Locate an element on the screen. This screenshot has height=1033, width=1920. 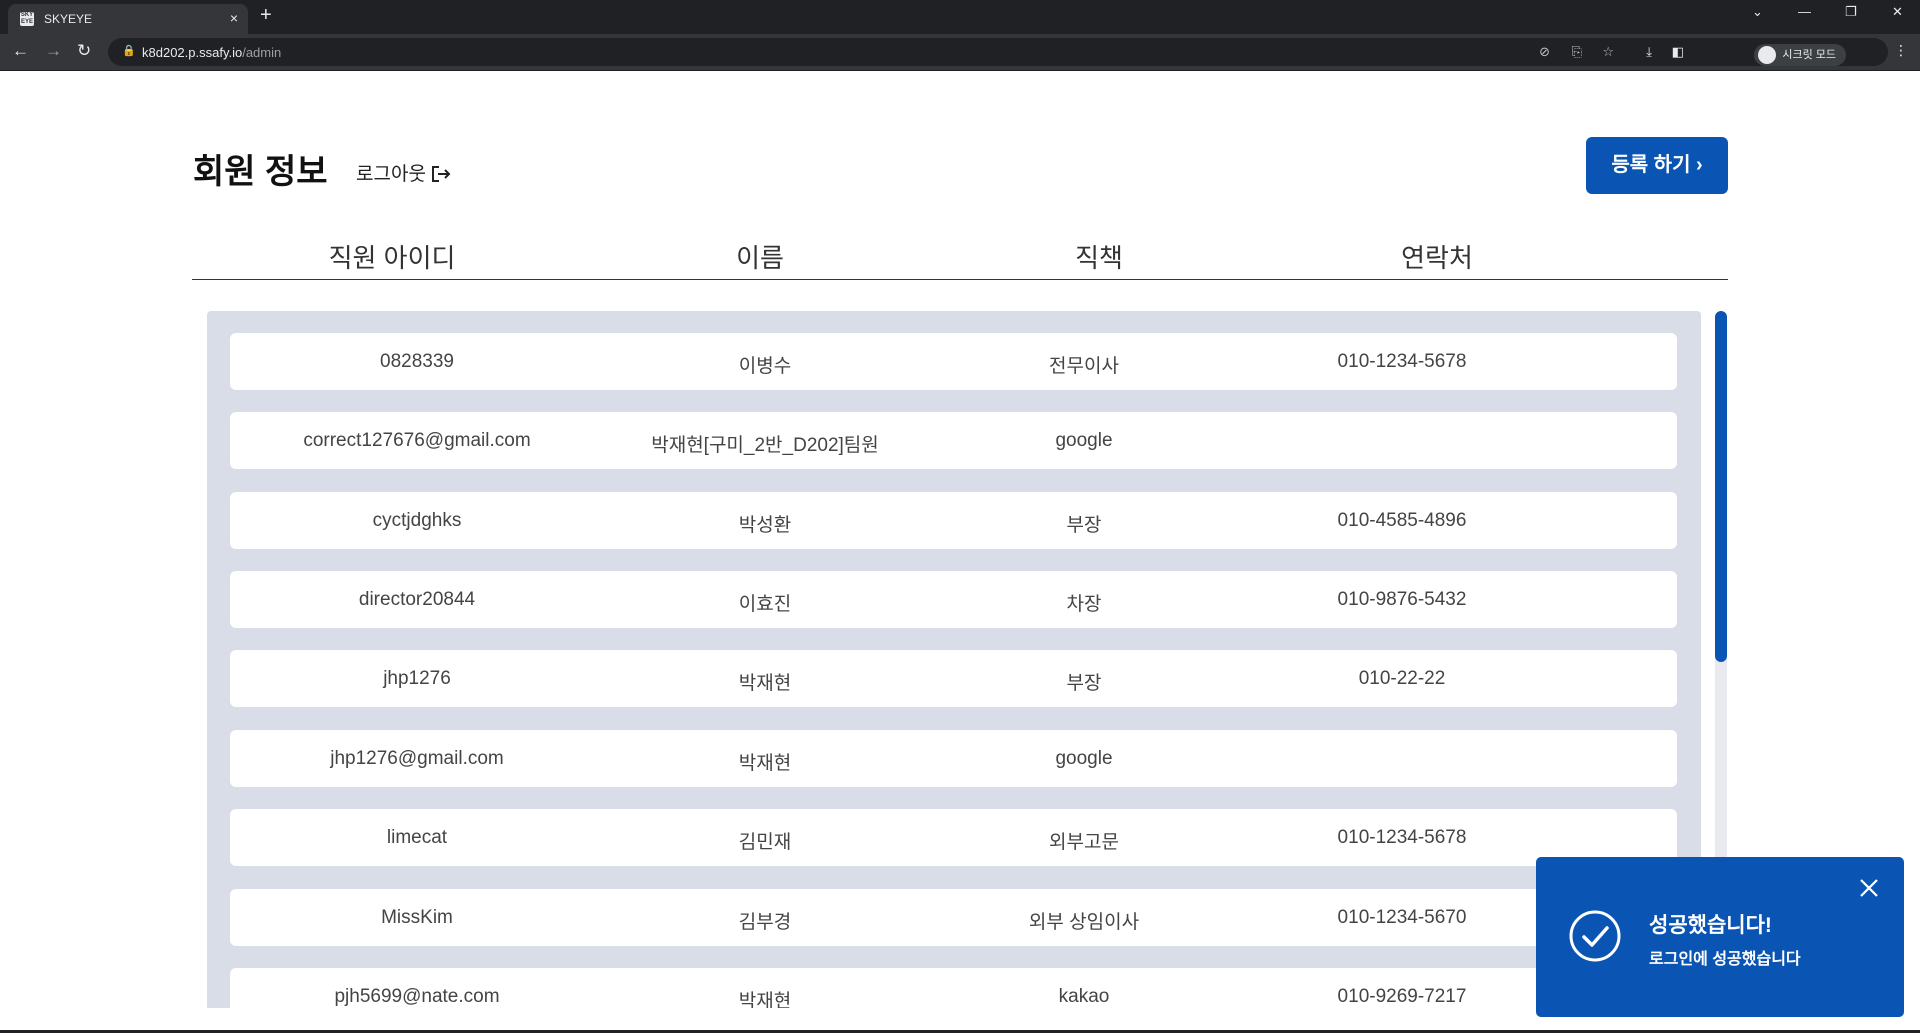
success-toast: 성공했습니다! 로그인에 성공했습니다 is located at coordinates (1720, 937).